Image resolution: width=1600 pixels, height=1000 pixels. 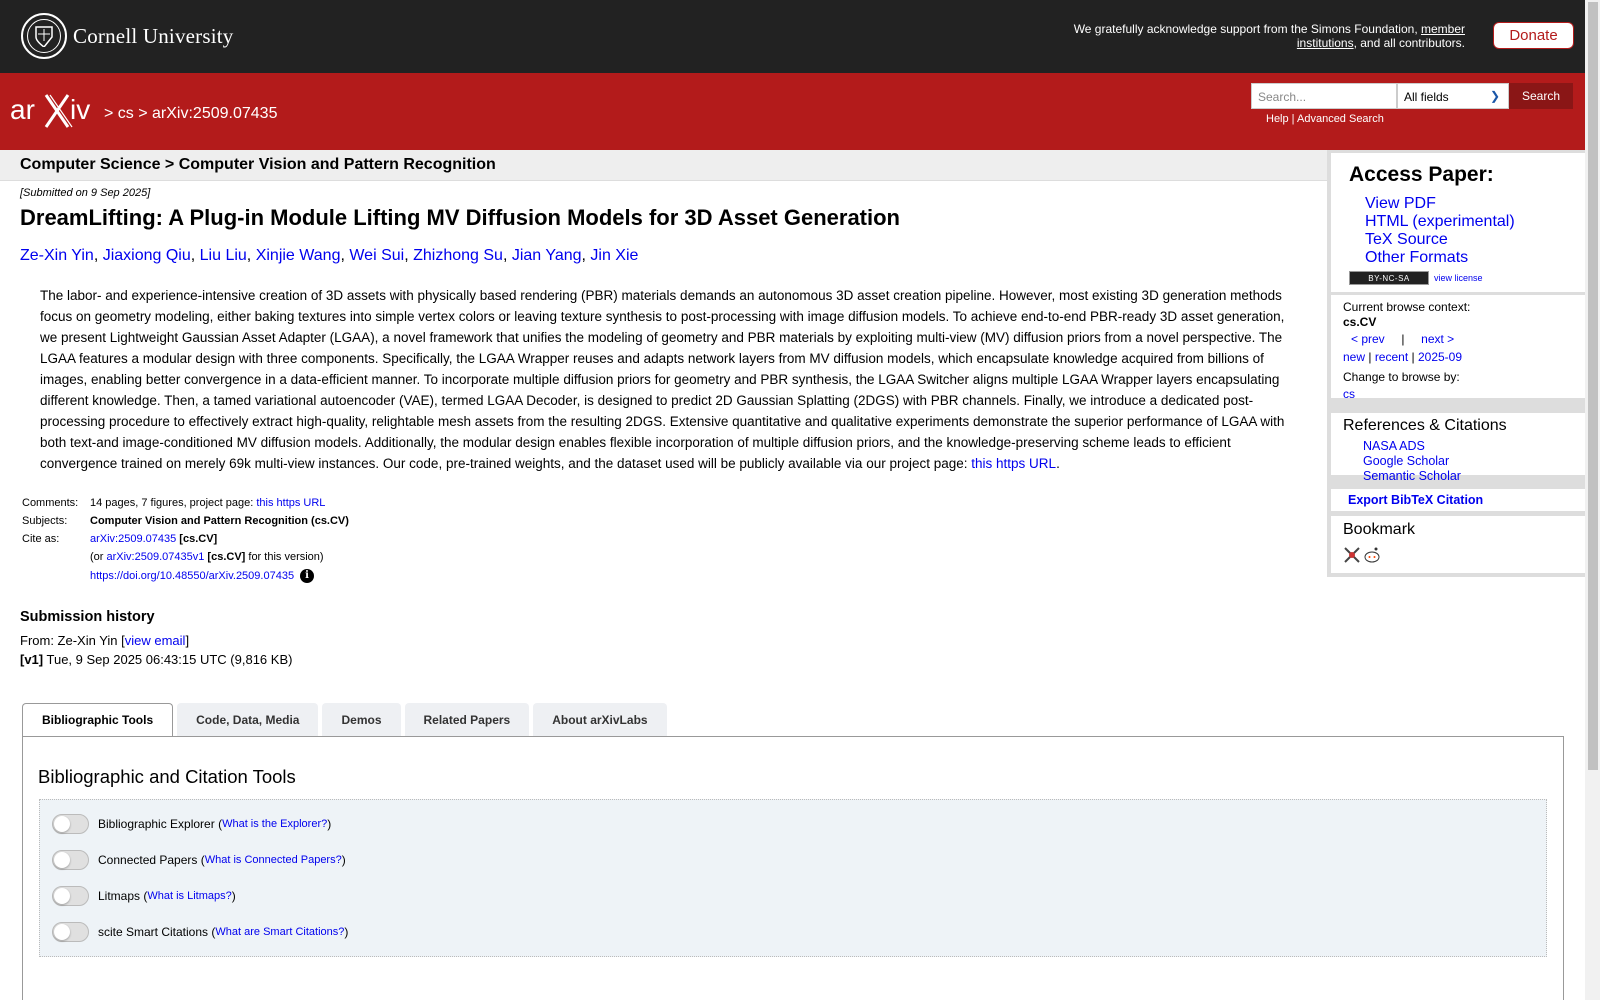 What do you see at coordinates (458, 255) in the screenshot?
I see `author-link: Zhizhong Su` at bounding box center [458, 255].